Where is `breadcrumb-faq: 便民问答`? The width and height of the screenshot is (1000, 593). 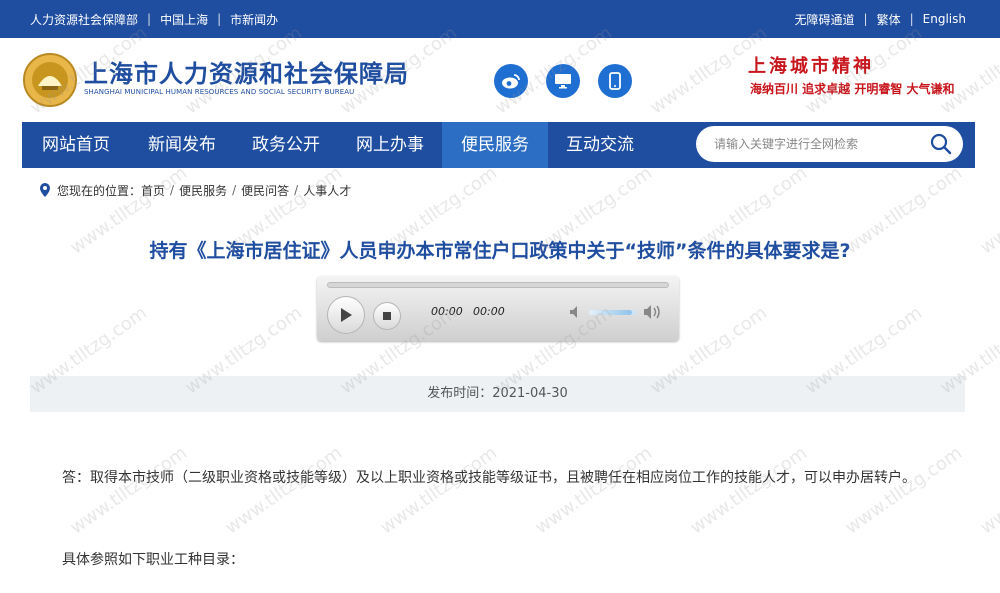 breadcrumb-faq: 便民问答 is located at coordinates (265, 190).